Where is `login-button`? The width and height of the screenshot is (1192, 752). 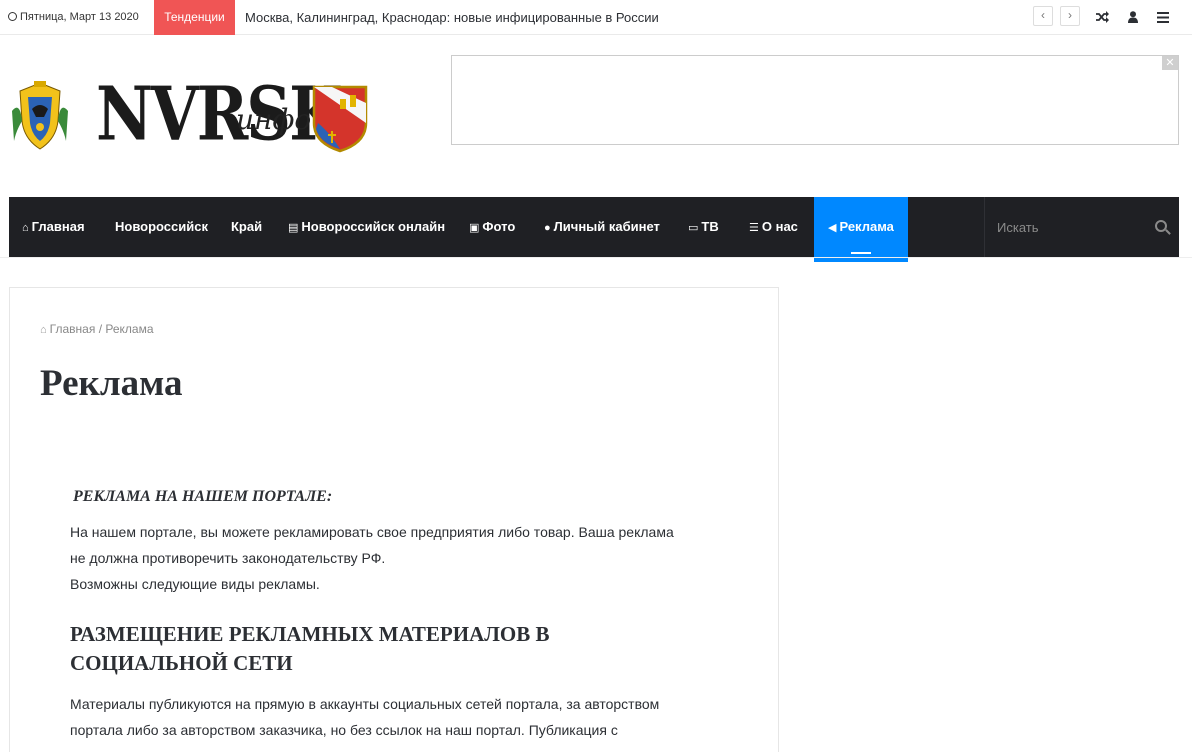 login-button is located at coordinates (1133, 17).